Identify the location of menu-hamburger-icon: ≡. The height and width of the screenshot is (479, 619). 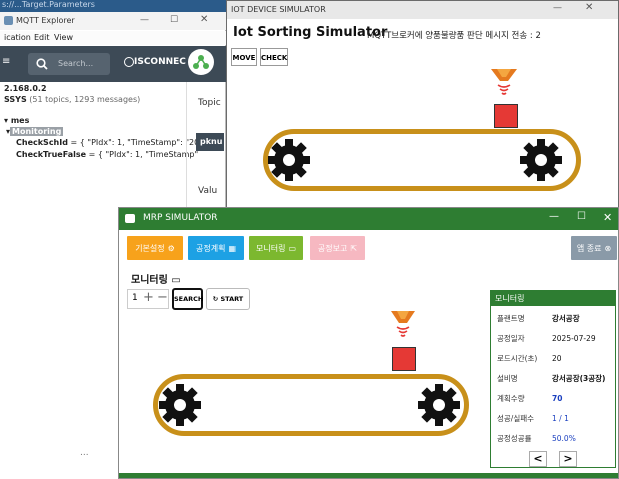
(6, 61).